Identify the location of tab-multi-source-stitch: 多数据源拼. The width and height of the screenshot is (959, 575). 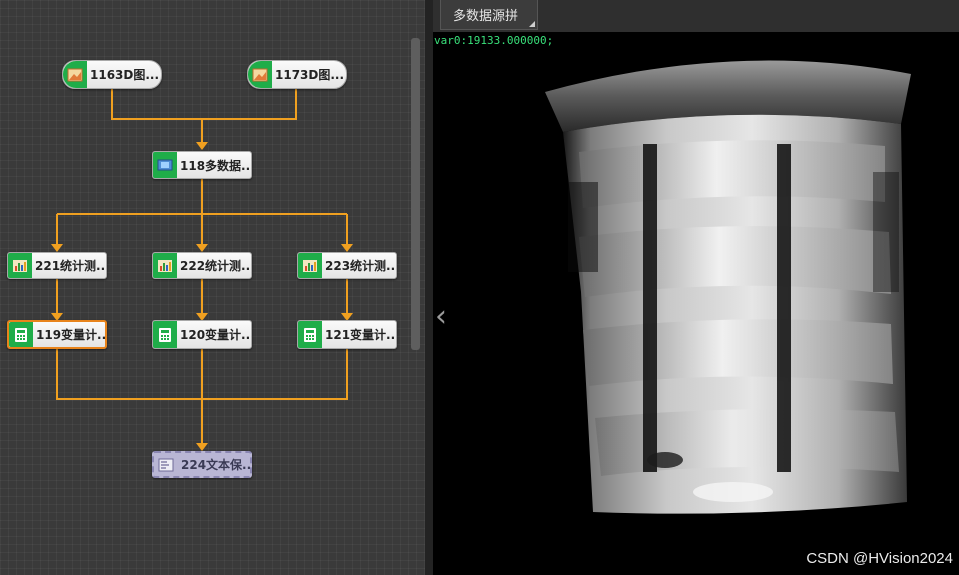
(489, 15).